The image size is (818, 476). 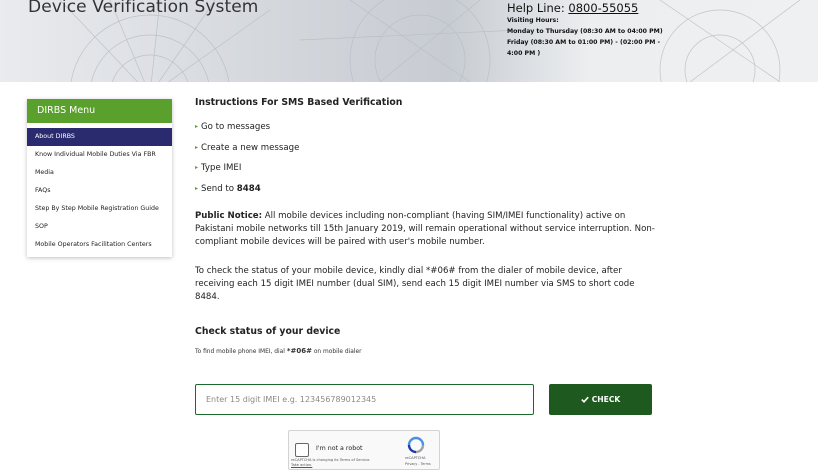 I want to click on imei-input, so click(x=364, y=399).